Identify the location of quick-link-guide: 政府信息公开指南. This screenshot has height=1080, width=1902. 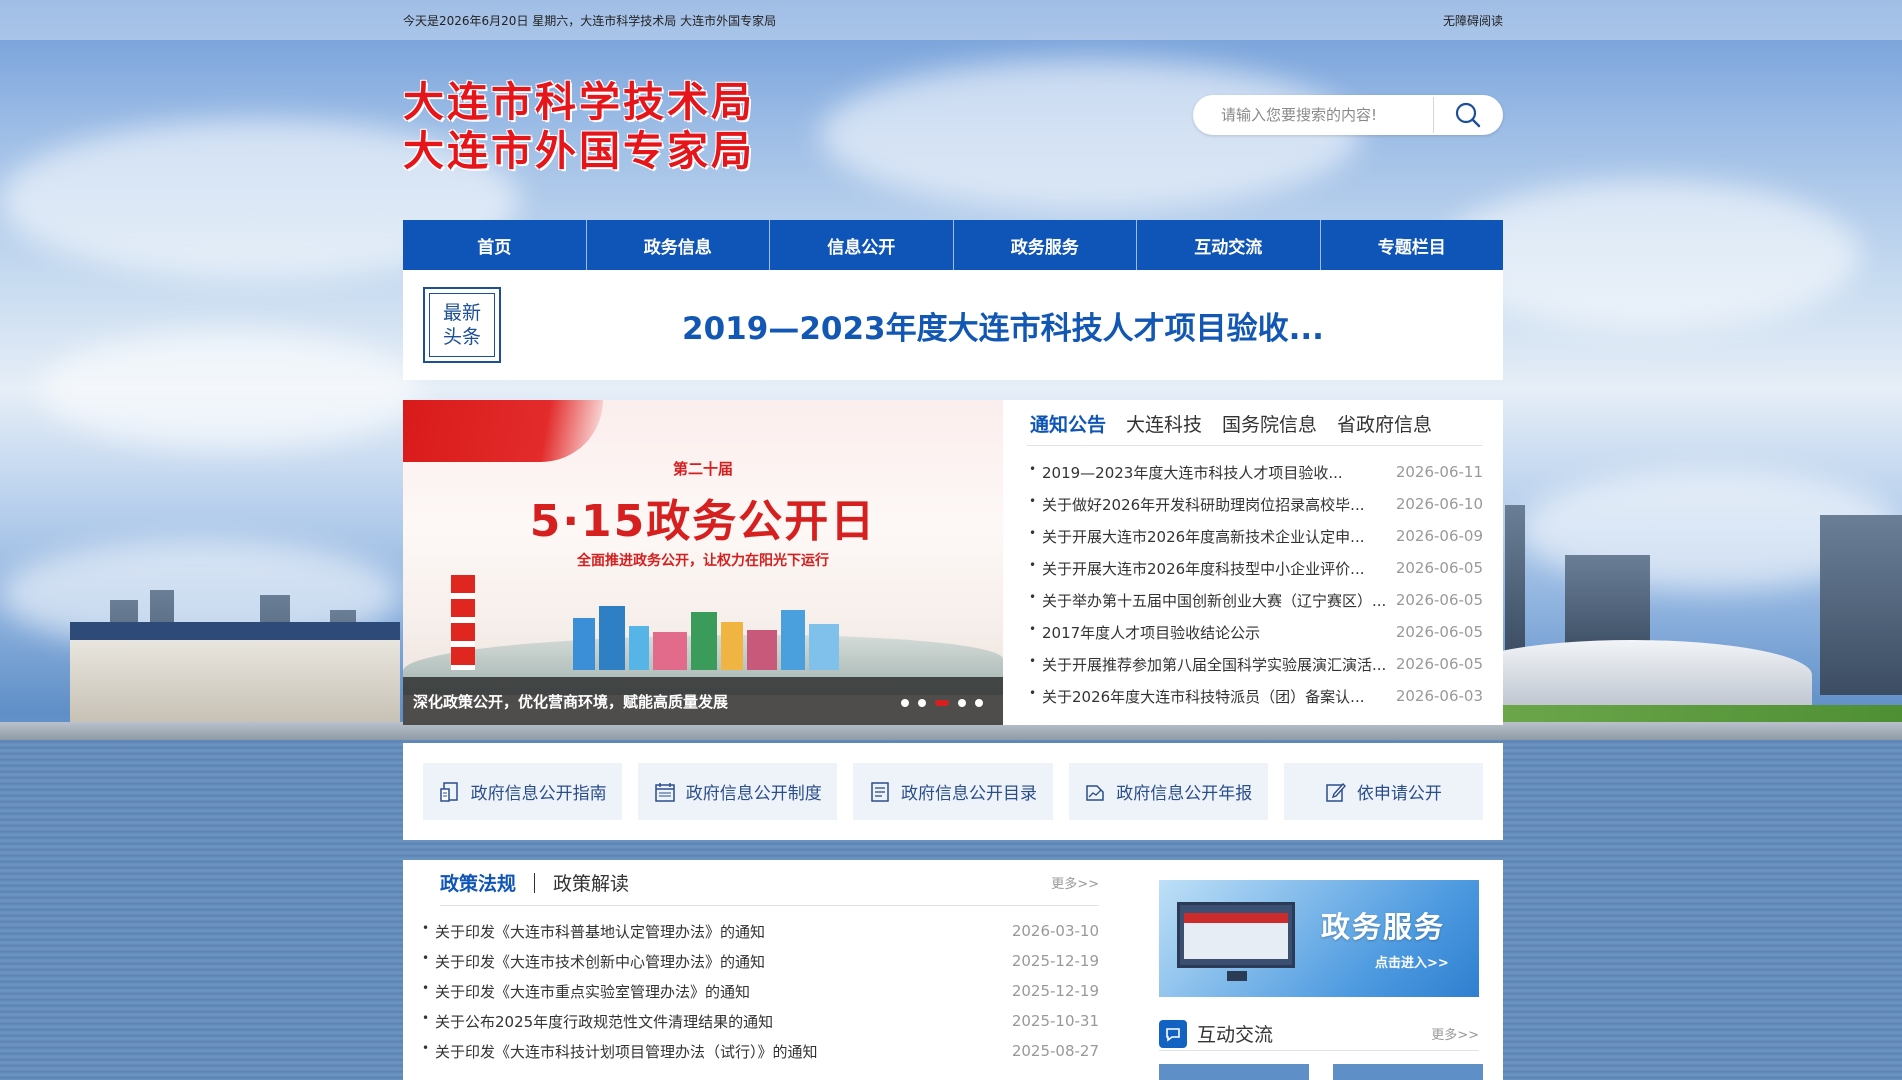
(523, 791).